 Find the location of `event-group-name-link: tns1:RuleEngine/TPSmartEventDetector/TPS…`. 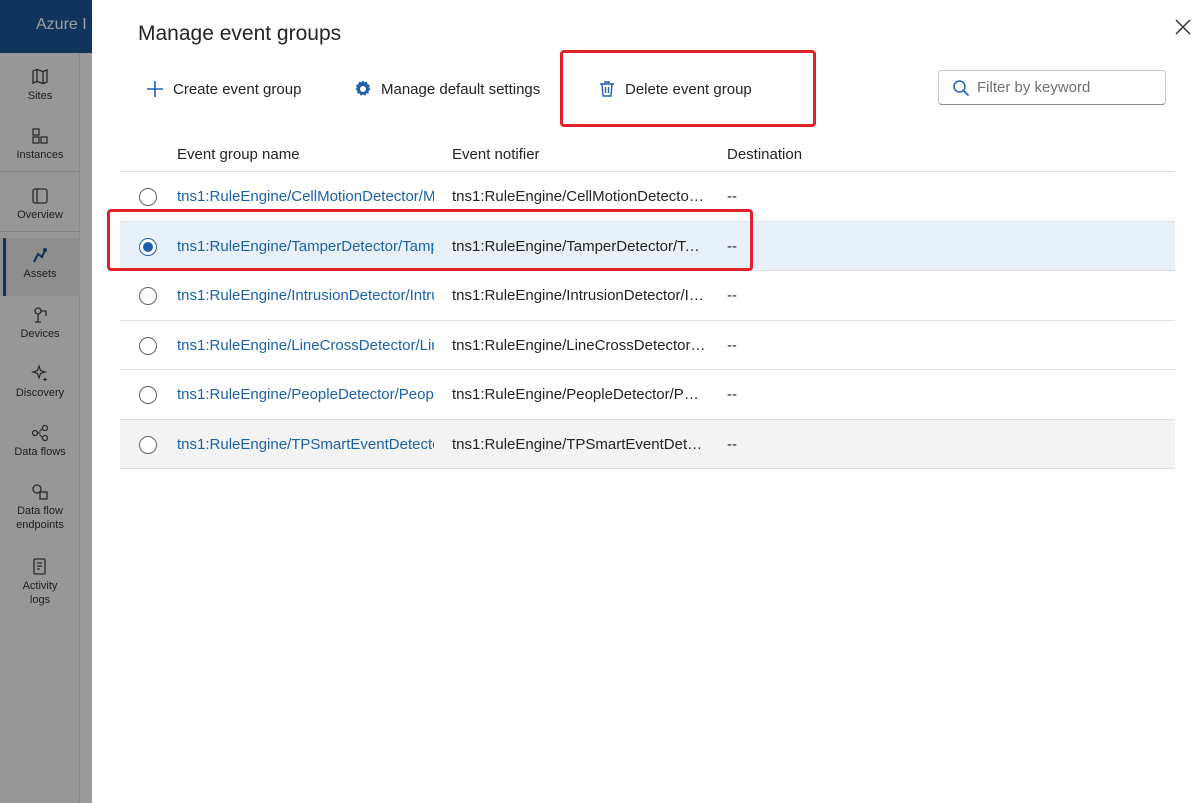

event-group-name-link: tns1:RuleEngine/TPSmartEventDetector/TPS… is located at coordinates (305, 444).